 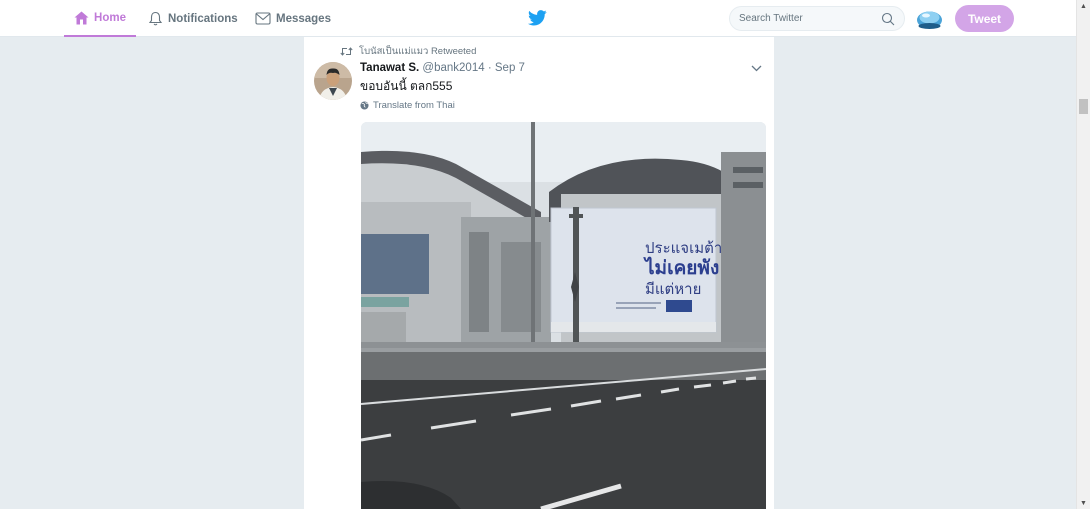 I want to click on globe-icon, so click(x=364, y=105).